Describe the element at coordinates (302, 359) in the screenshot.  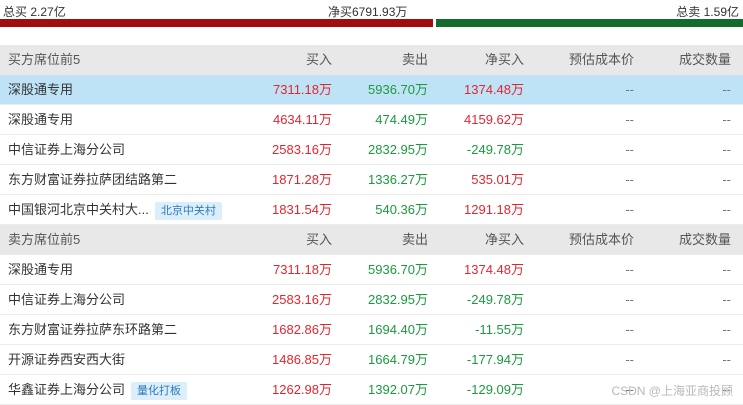
I see `buy-amount: 1486.85万` at that location.